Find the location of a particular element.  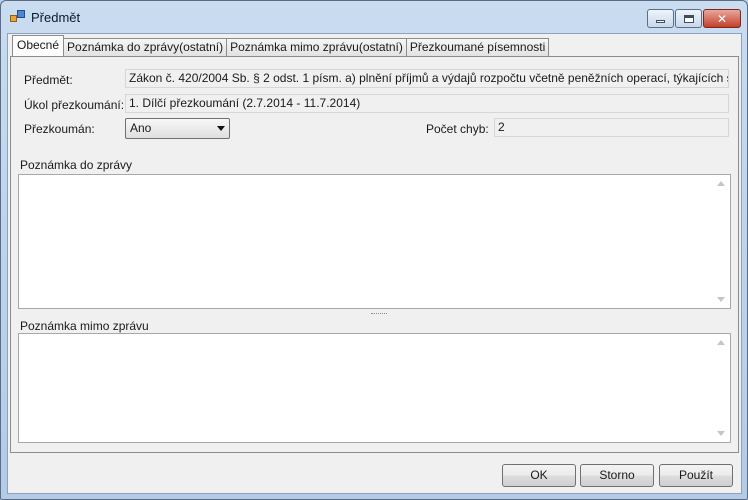

title-bar: Předmět ✕ is located at coordinates (374, 17).